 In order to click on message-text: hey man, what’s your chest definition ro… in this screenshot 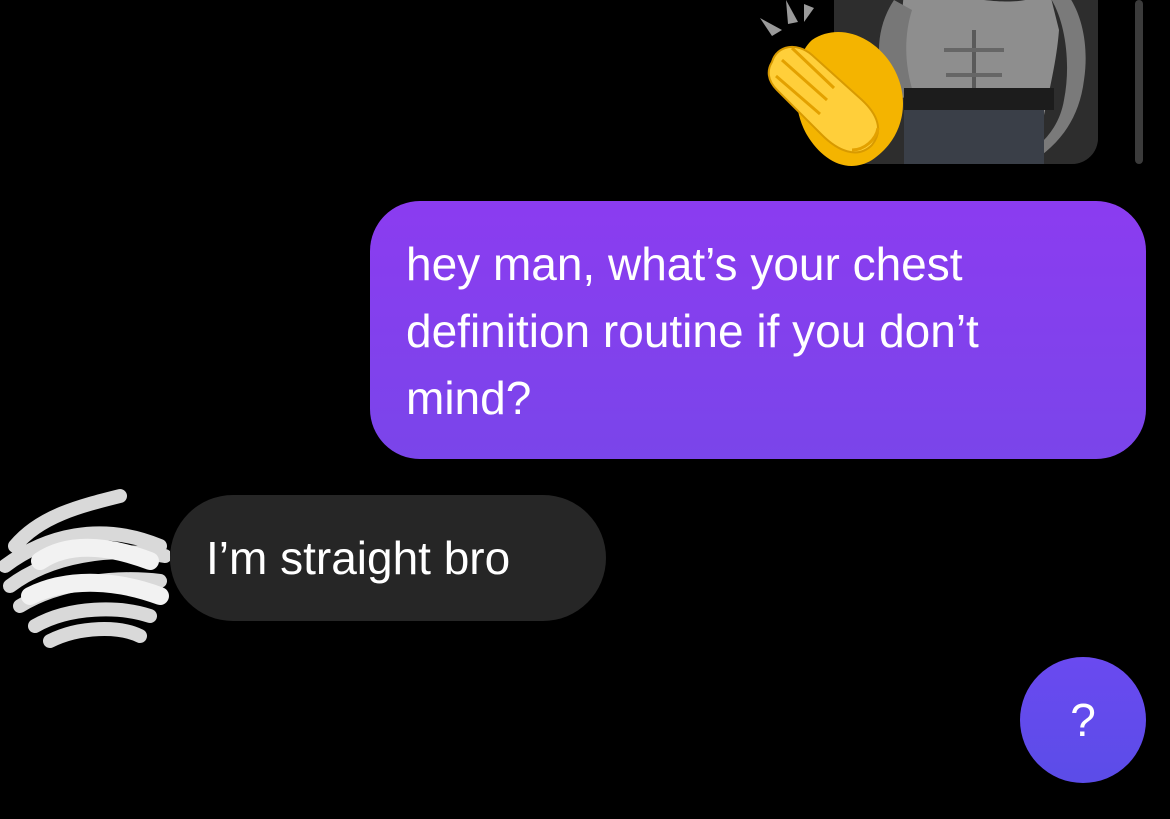, I will do `click(692, 331)`.